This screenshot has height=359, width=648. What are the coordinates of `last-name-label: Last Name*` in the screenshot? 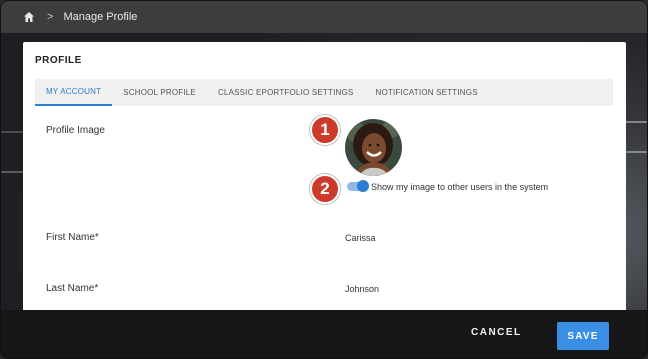 It's located at (72, 288).